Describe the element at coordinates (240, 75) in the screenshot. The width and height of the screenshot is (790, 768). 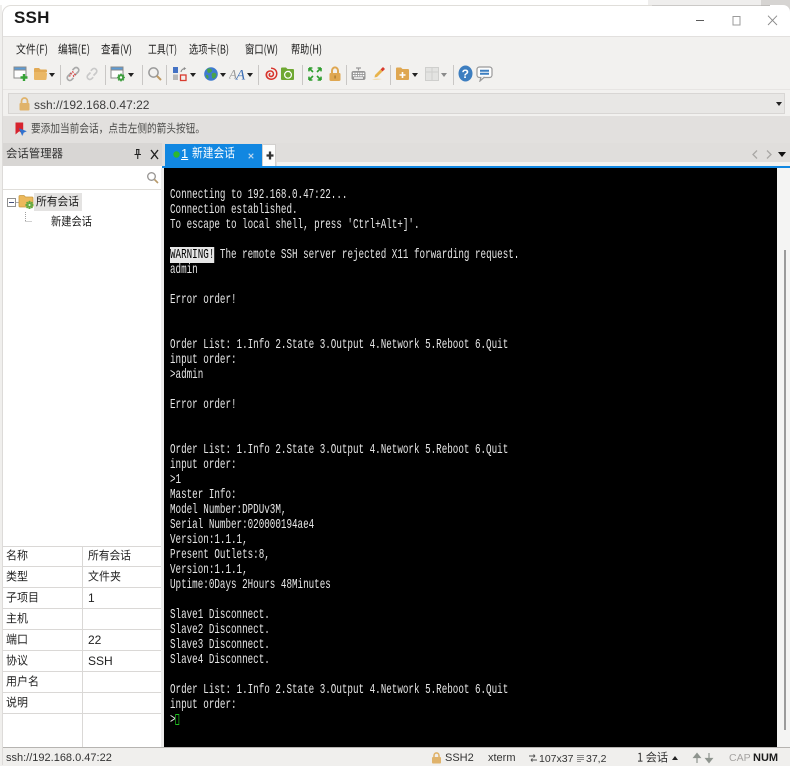
I see `svg-text: A` at that location.